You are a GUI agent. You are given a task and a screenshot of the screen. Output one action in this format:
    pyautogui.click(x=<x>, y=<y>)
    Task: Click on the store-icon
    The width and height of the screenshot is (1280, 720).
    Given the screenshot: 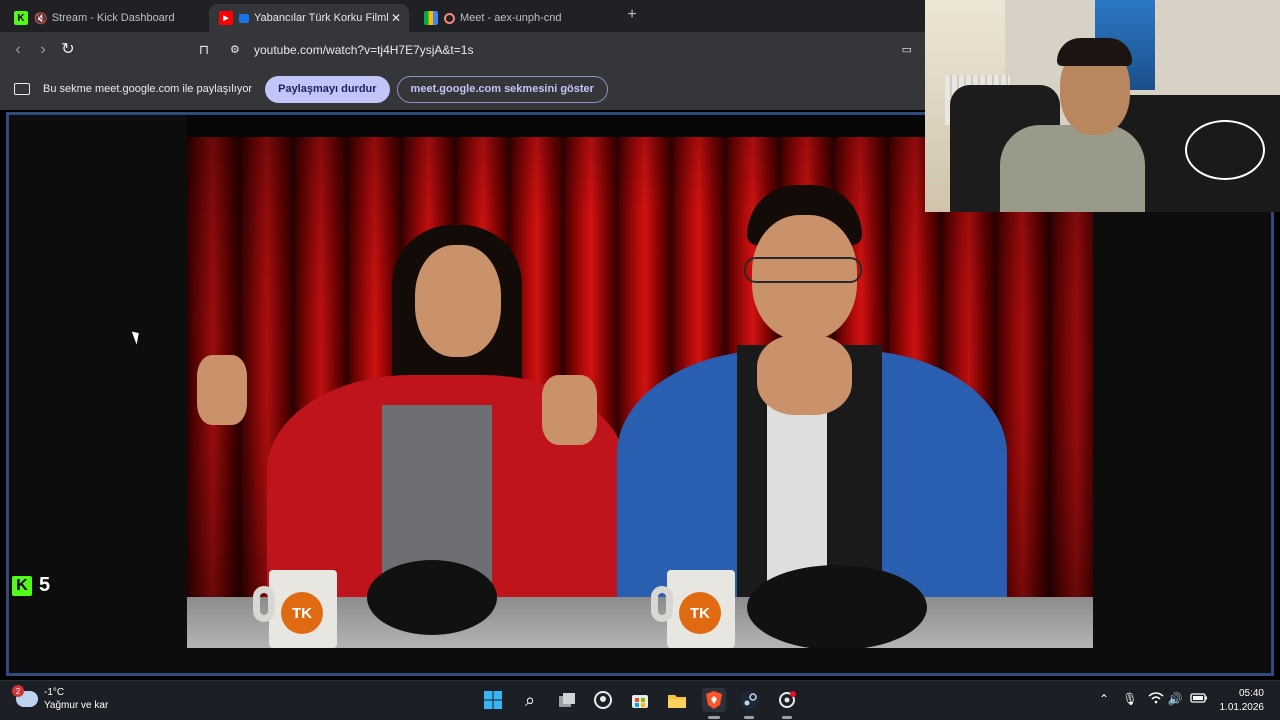 What is the action you would take?
    pyautogui.click(x=640, y=700)
    